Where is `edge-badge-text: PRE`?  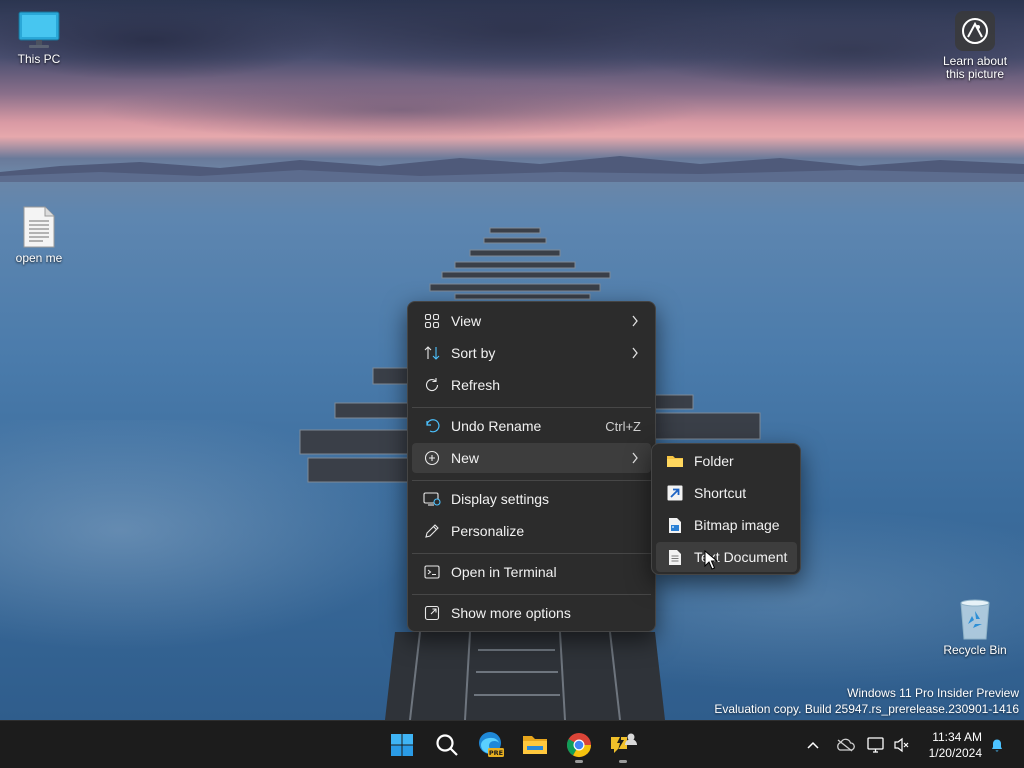
edge-badge-text: PRE is located at coordinates (496, 753).